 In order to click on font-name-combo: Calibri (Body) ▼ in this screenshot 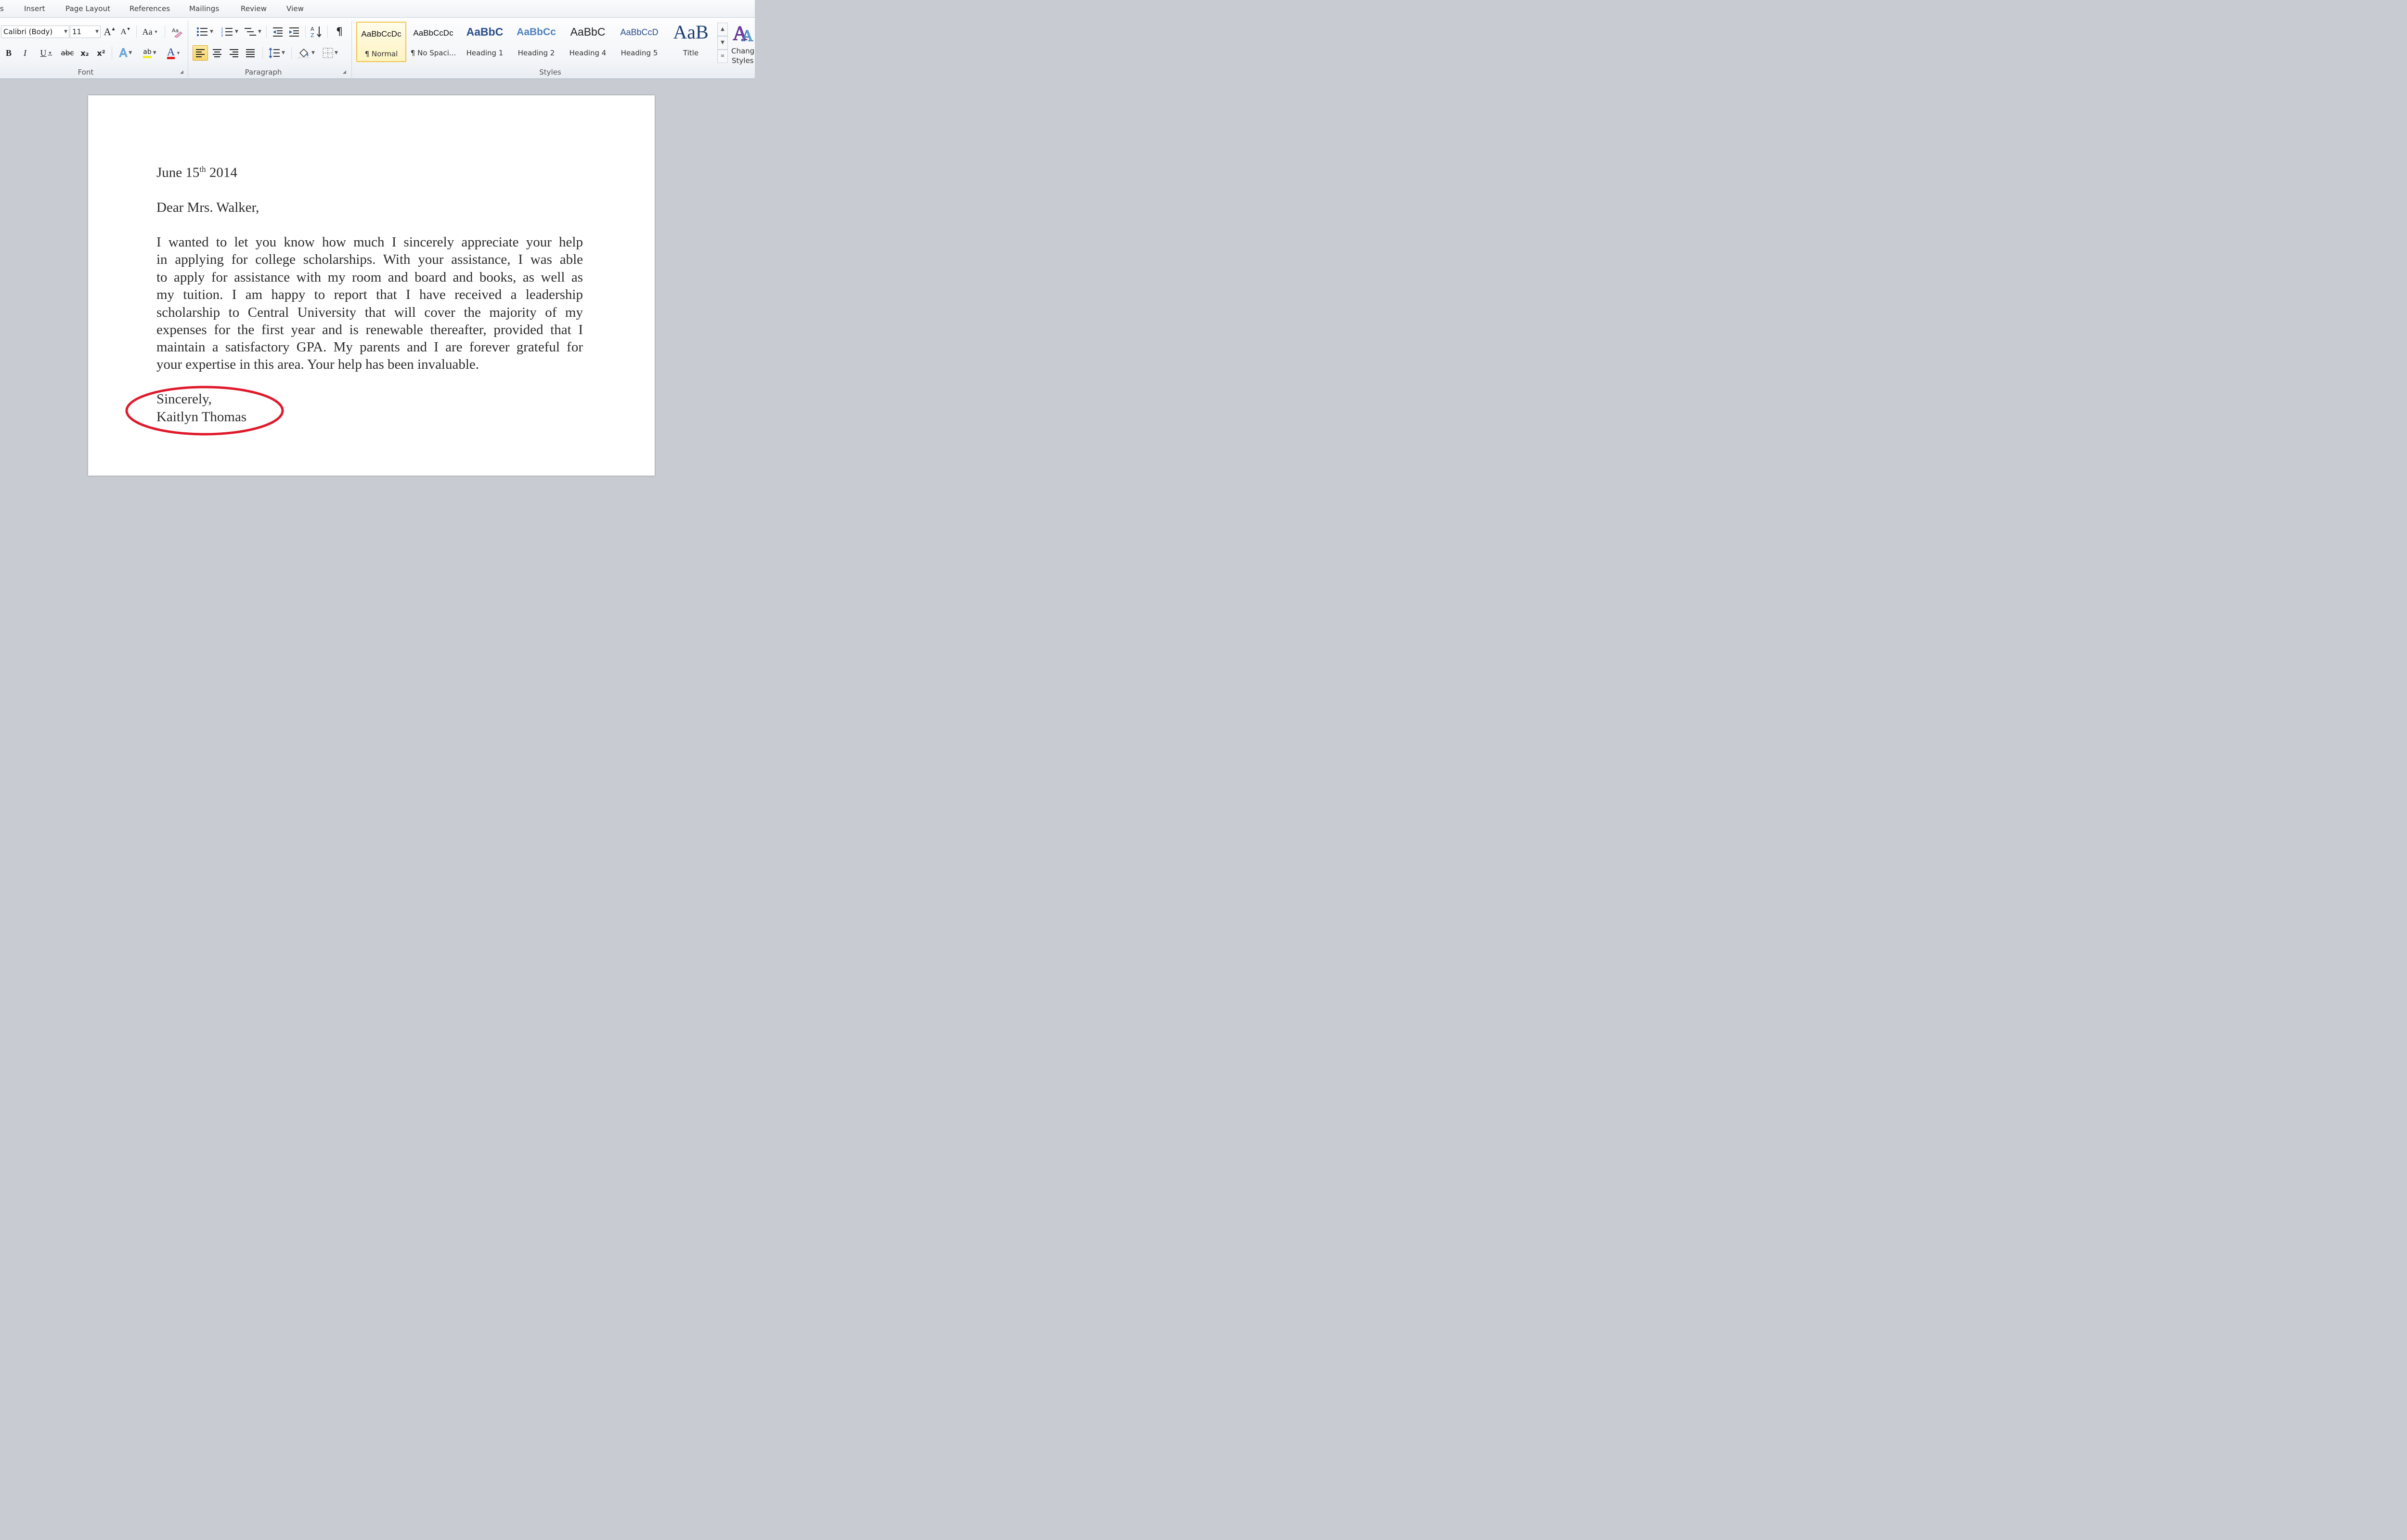, I will do `click(35, 32)`.